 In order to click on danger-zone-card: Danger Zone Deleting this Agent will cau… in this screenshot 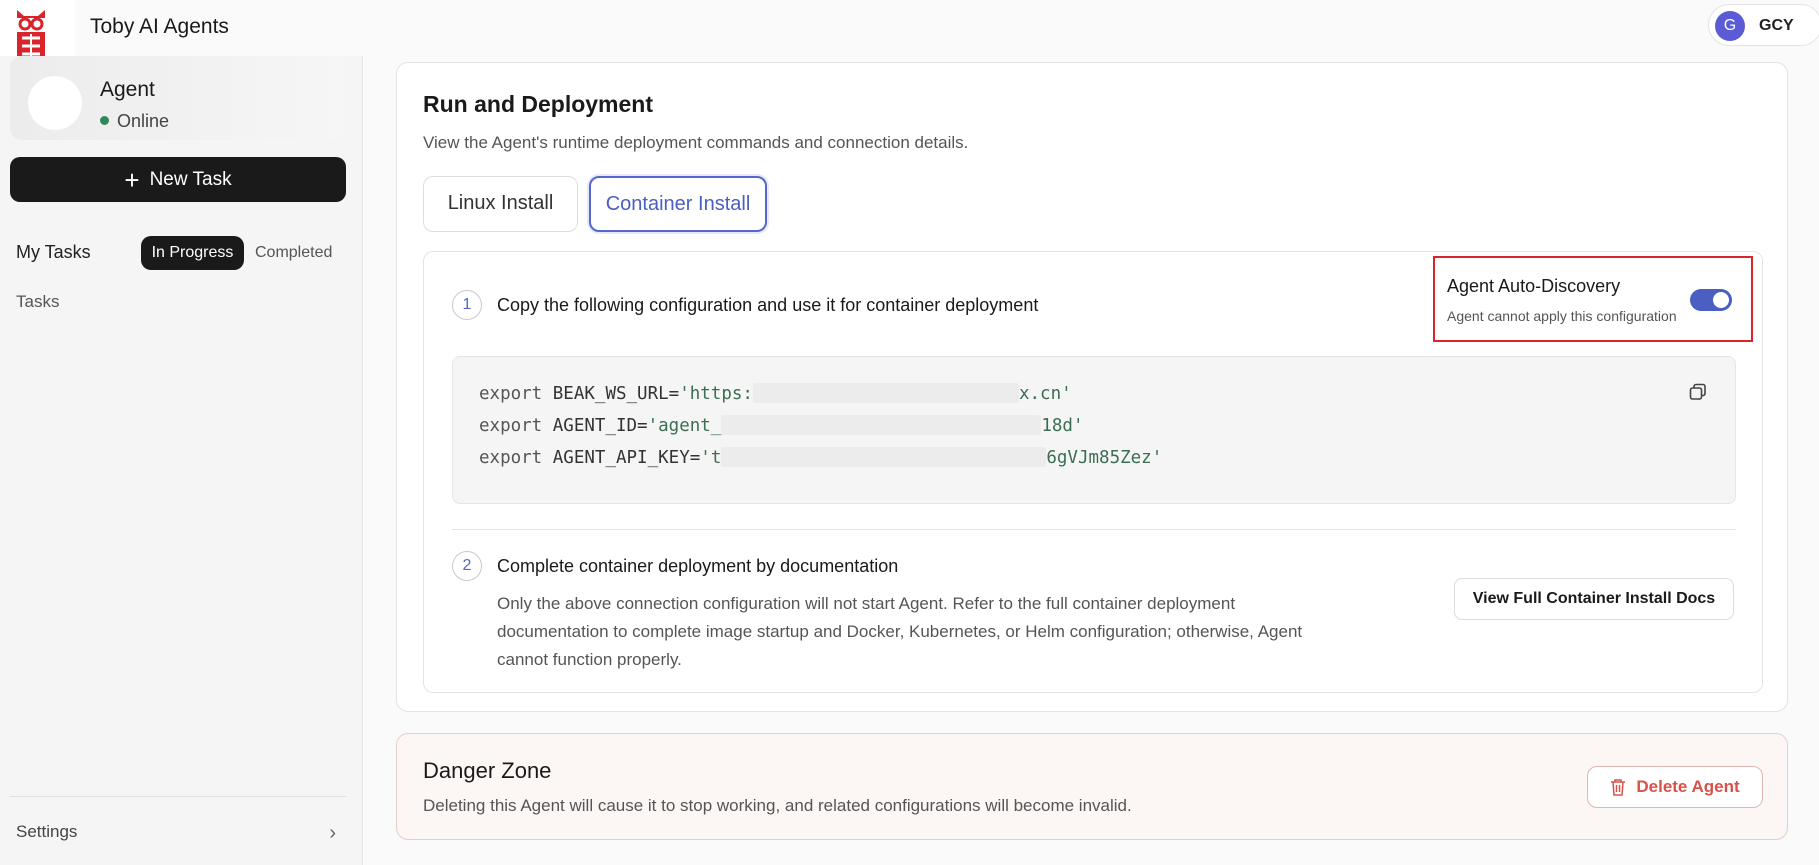, I will do `click(1092, 786)`.